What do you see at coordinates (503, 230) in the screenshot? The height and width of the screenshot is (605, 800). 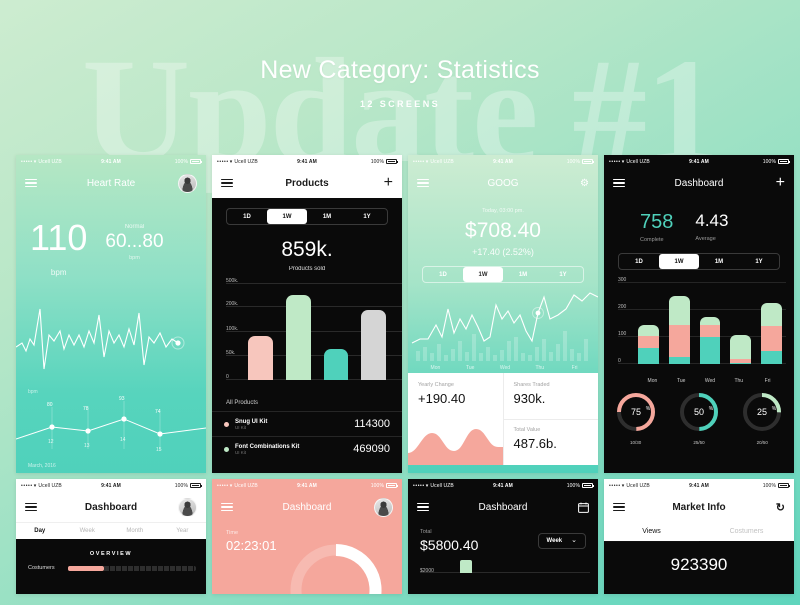 I see `stock-price: $708.40` at bounding box center [503, 230].